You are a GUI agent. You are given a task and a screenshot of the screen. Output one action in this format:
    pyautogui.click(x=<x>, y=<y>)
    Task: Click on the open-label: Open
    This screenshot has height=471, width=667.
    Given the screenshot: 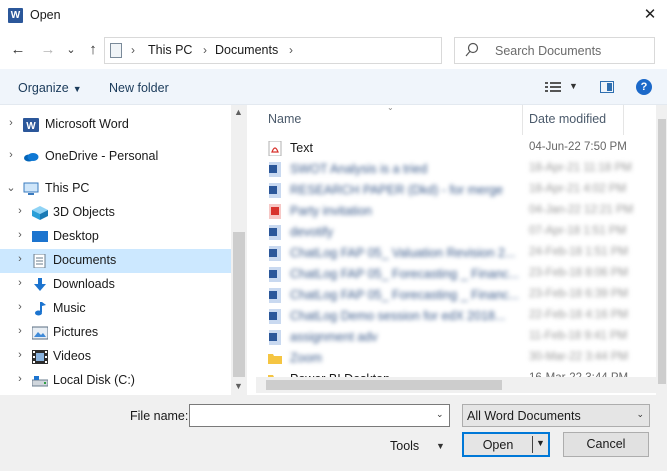 What is the action you would take?
    pyautogui.click(x=498, y=445)
    